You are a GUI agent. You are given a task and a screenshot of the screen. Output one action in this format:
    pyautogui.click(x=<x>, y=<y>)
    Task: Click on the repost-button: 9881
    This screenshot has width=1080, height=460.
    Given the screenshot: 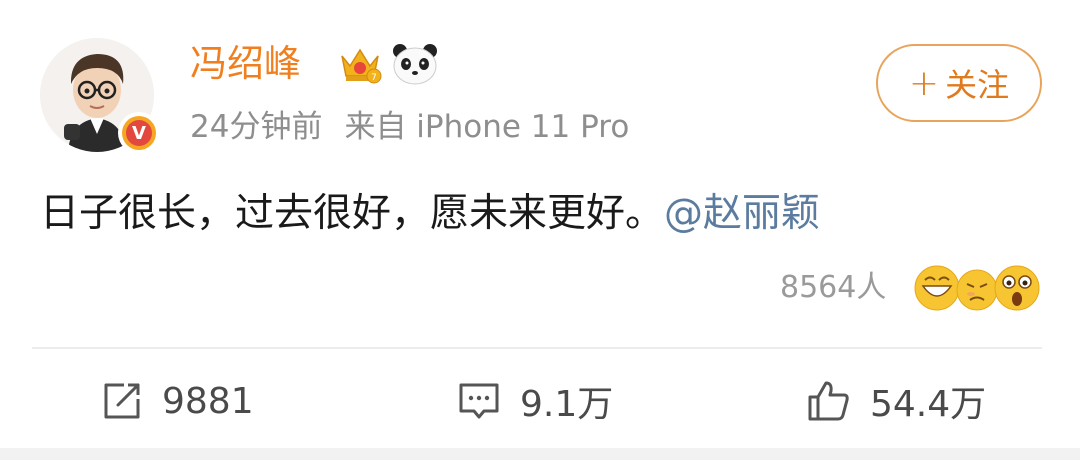 What is the action you would take?
    pyautogui.click(x=177, y=401)
    